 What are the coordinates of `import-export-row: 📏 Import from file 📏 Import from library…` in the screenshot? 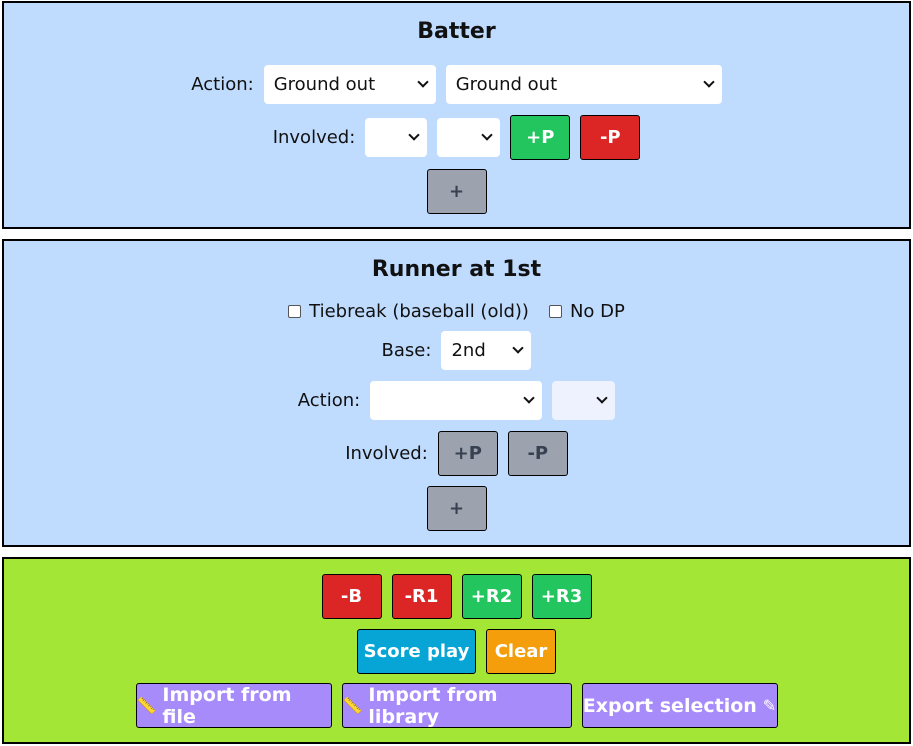 It's located at (456, 705).